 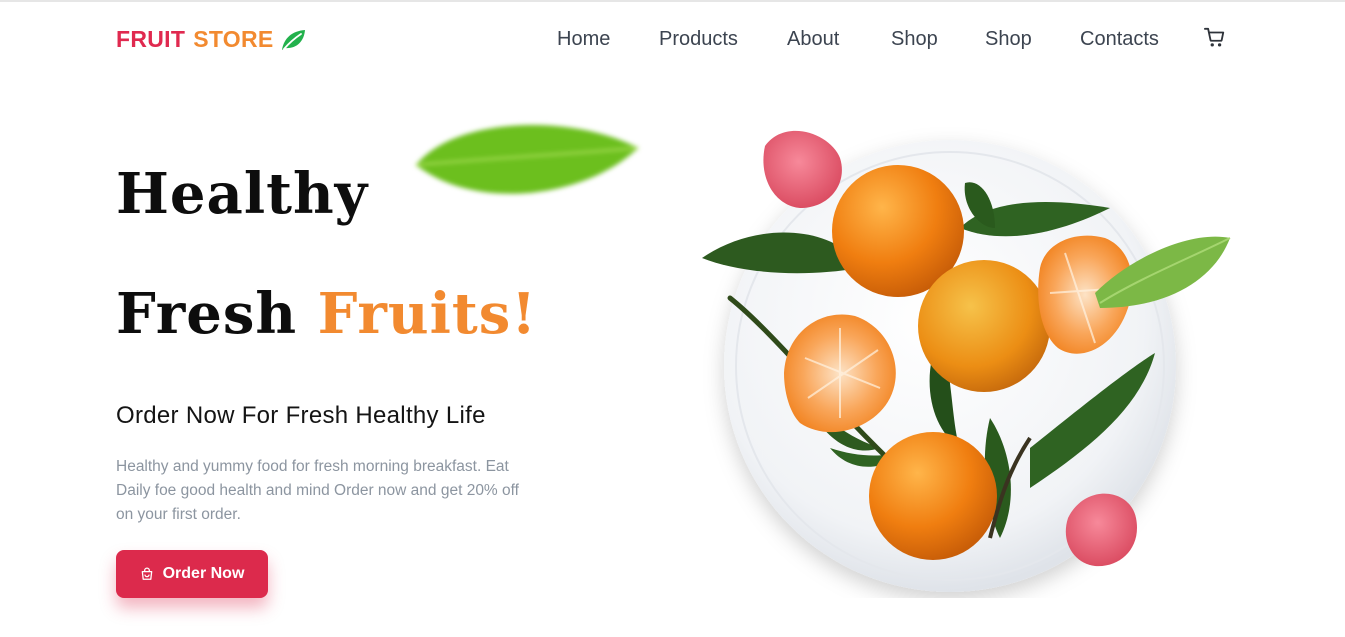 What do you see at coordinates (301, 415) in the screenshot?
I see `hero-subtitle: Order Now For Fresh Healthy Life` at bounding box center [301, 415].